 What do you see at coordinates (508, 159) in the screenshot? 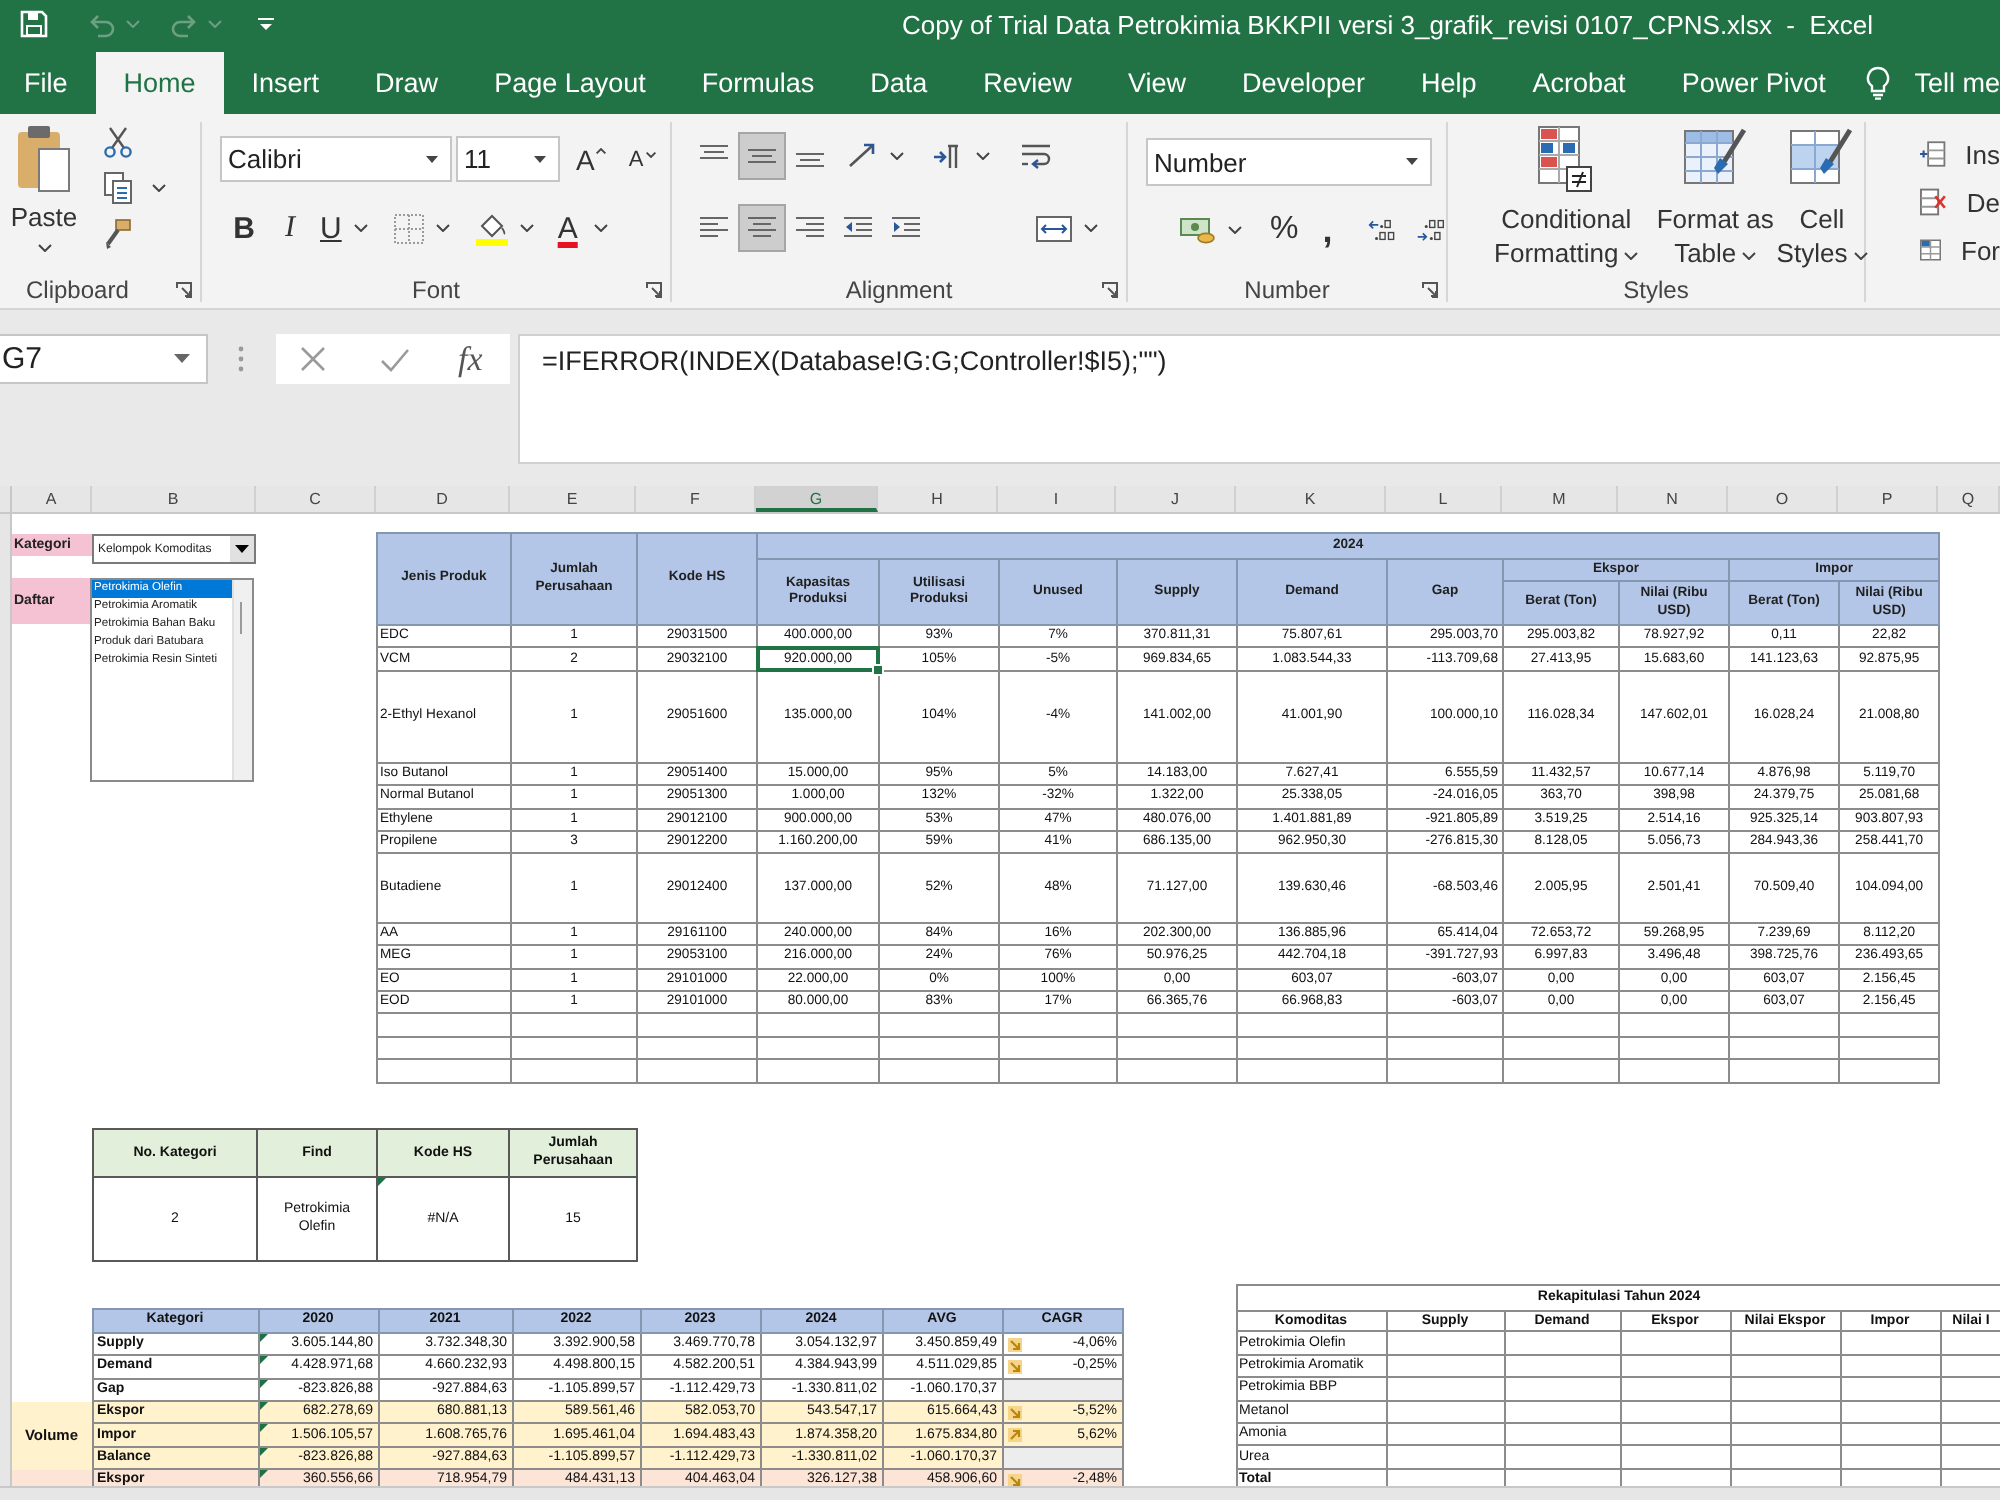
I see `font-size-field: 11` at bounding box center [508, 159].